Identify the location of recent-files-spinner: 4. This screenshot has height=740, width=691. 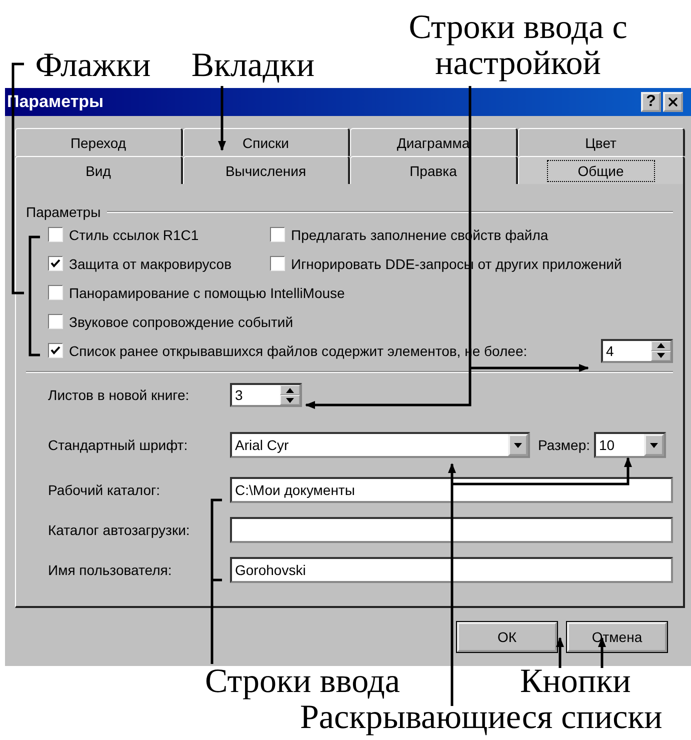
(637, 350).